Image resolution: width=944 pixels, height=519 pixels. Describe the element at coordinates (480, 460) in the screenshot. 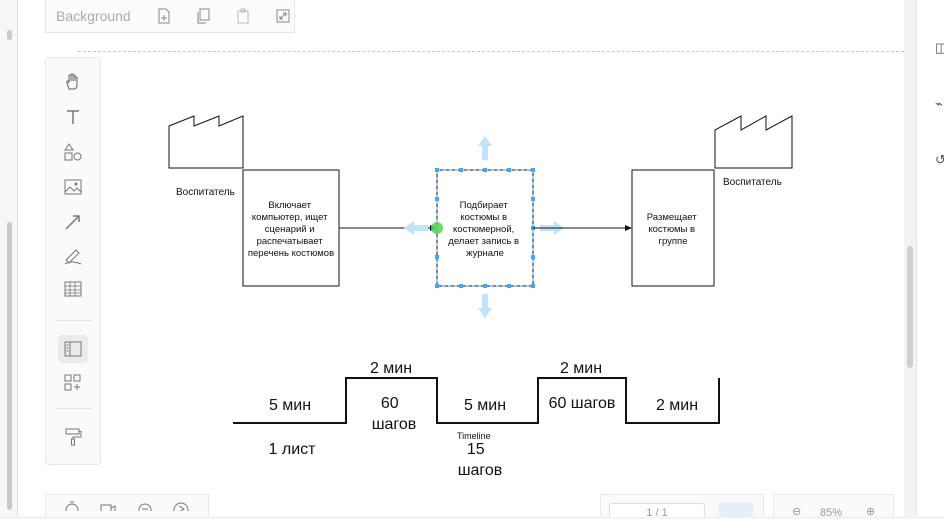

I see `timeline-below-2: 15 шагов` at that location.